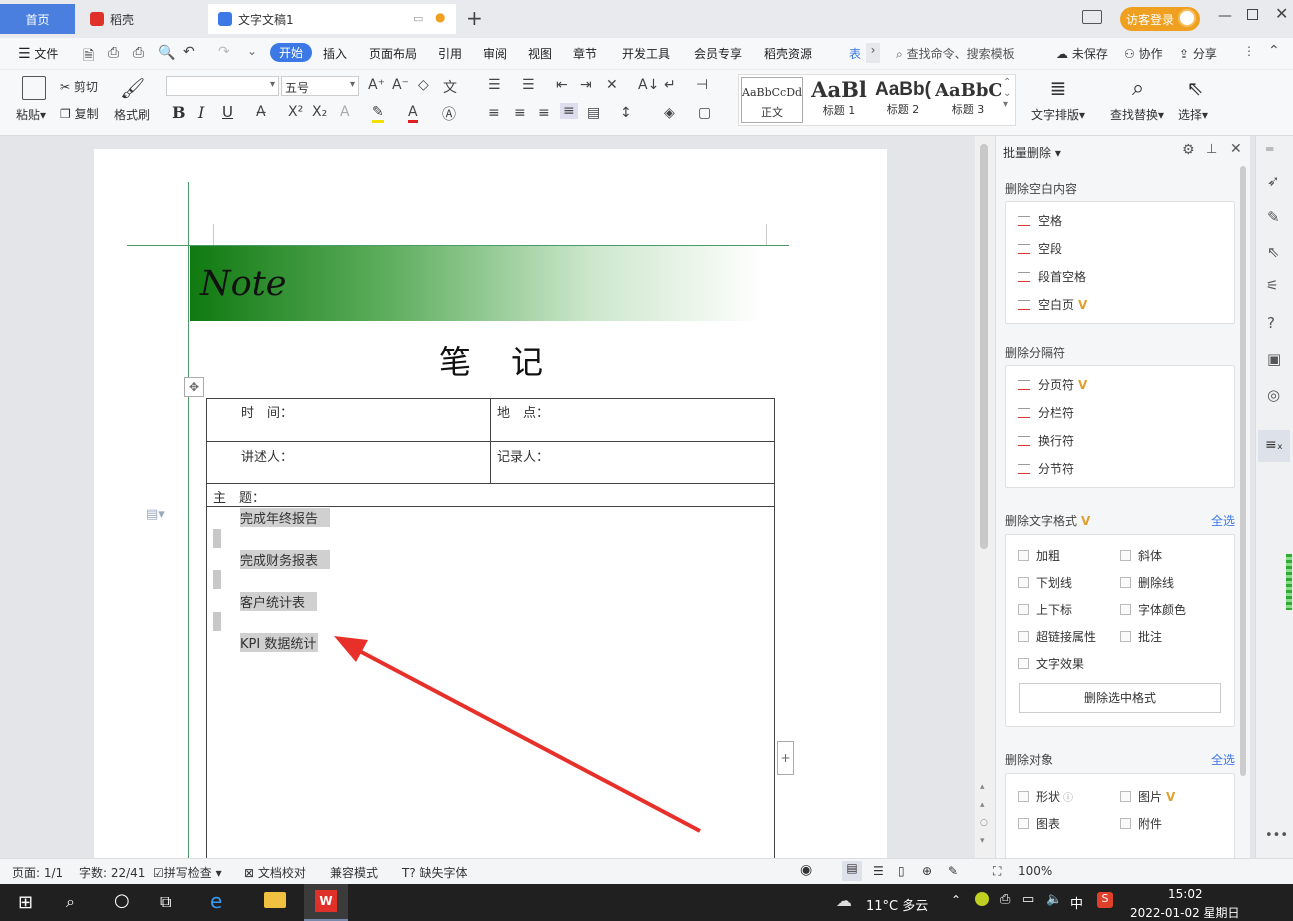 The image size is (1293, 921). What do you see at coordinates (1007, 93) in the screenshot?
I see `style-scroll-icon: ⌃ ⌄ ▾` at bounding box center [1007, 93].